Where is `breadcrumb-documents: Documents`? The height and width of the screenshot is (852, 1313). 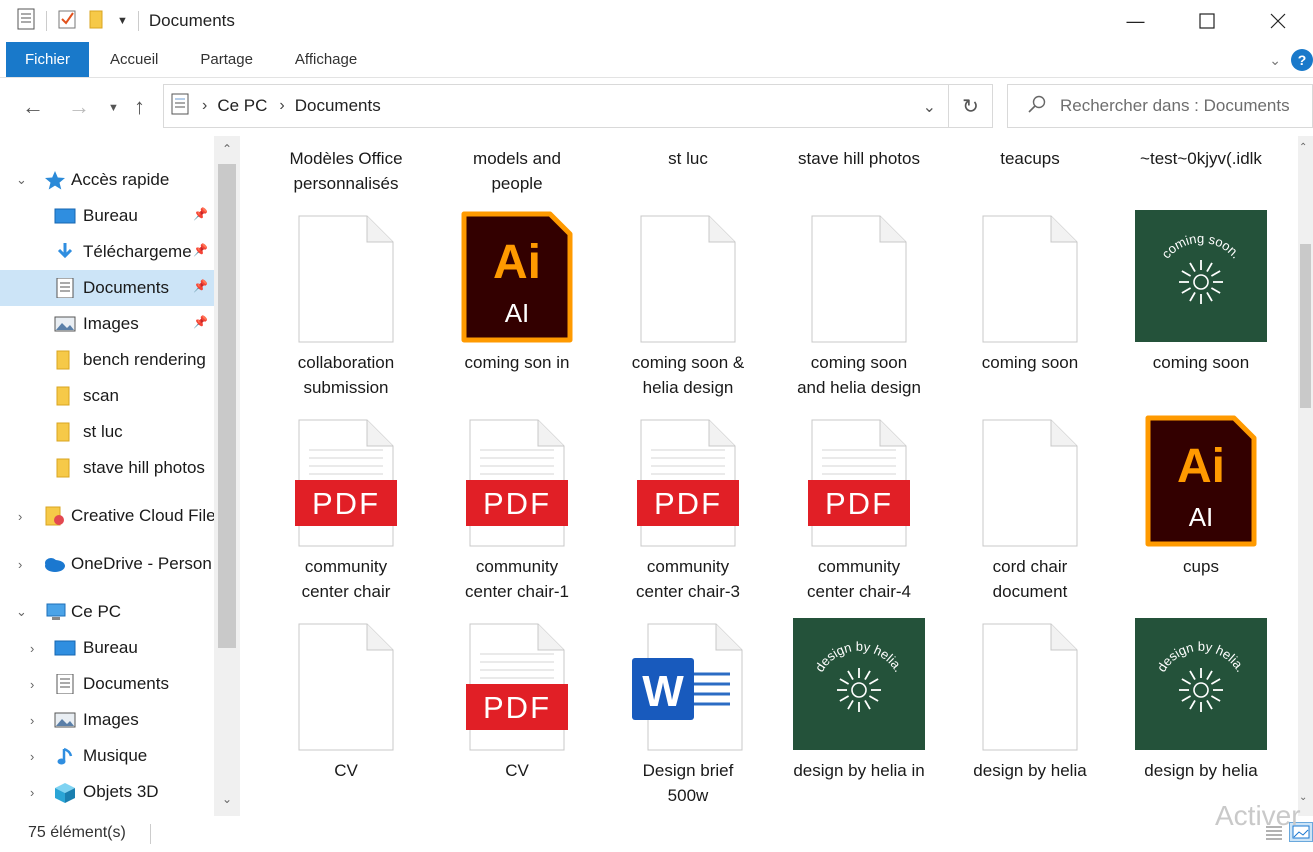 breadcrumb-documents: Documents is located at coordinates (338, 106).